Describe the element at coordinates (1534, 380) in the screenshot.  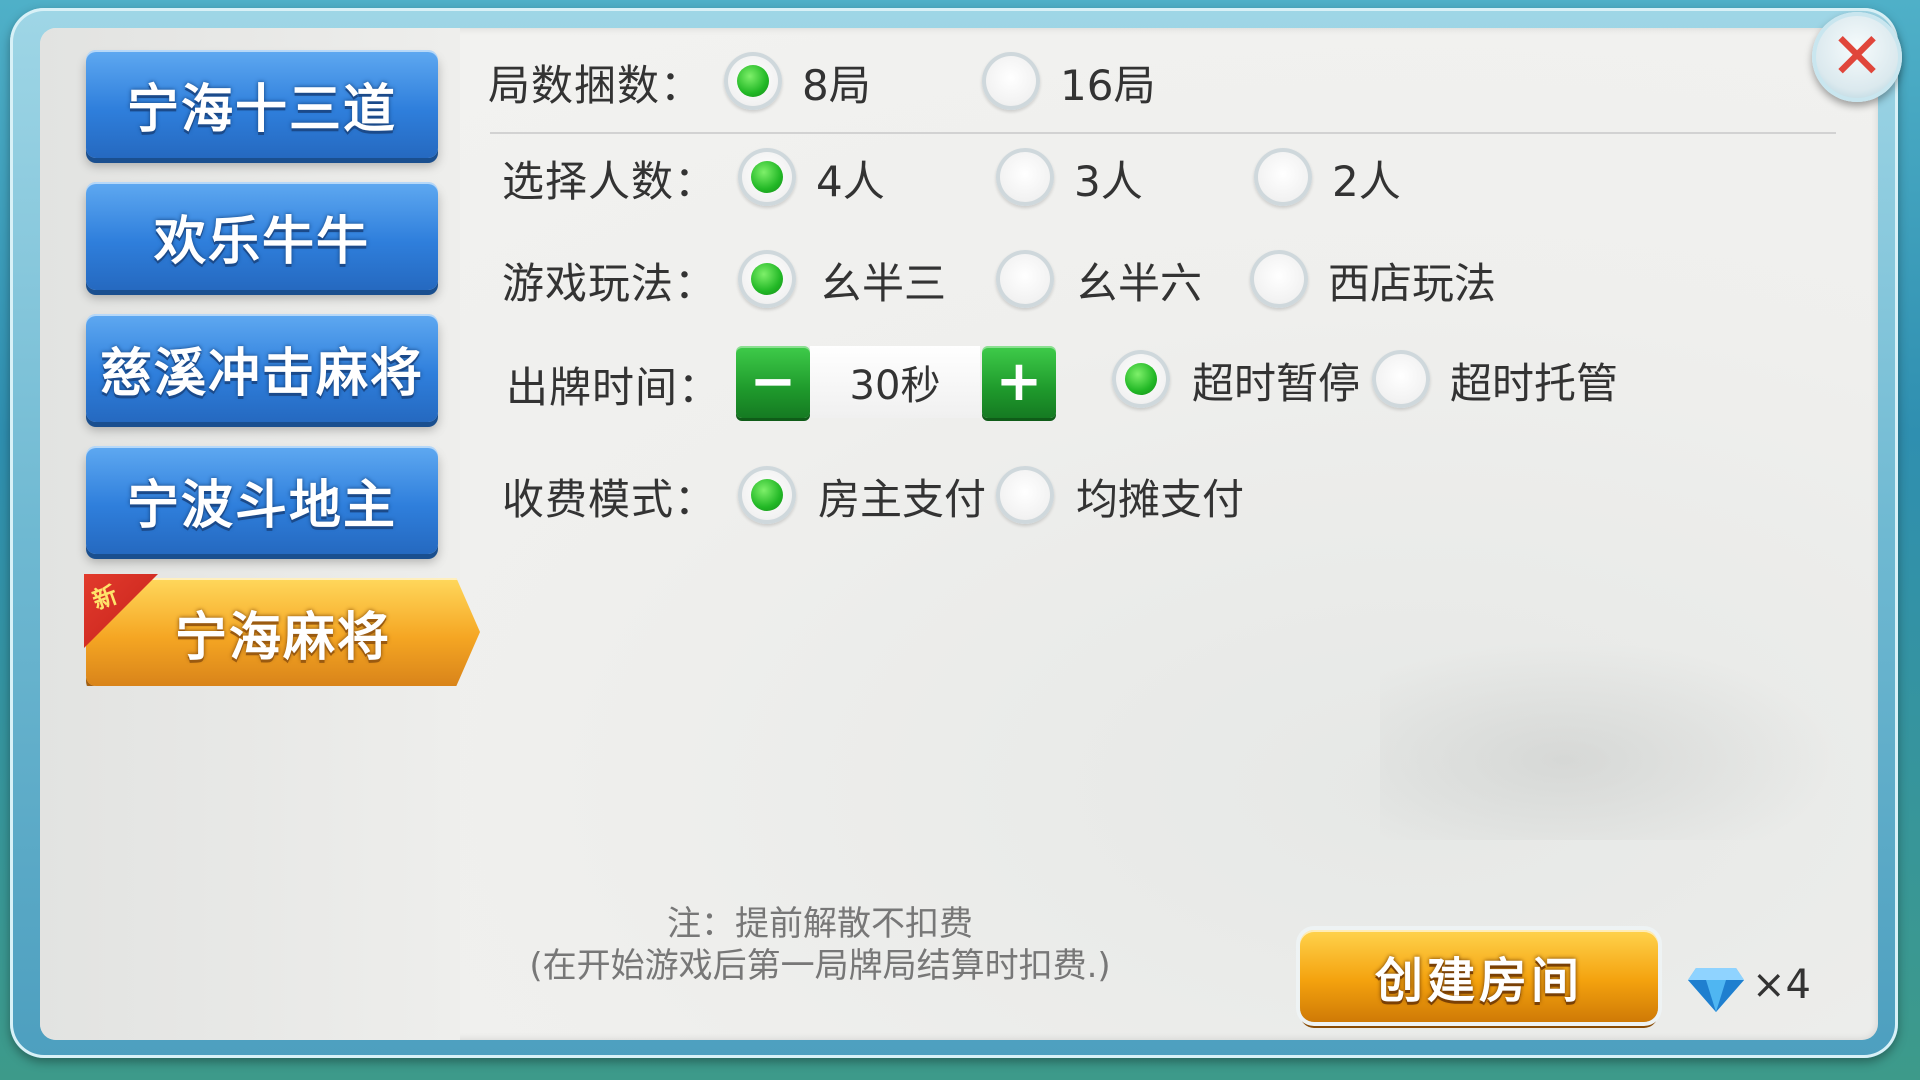
I see `option-timeout-auto: 超时托管` at that location.